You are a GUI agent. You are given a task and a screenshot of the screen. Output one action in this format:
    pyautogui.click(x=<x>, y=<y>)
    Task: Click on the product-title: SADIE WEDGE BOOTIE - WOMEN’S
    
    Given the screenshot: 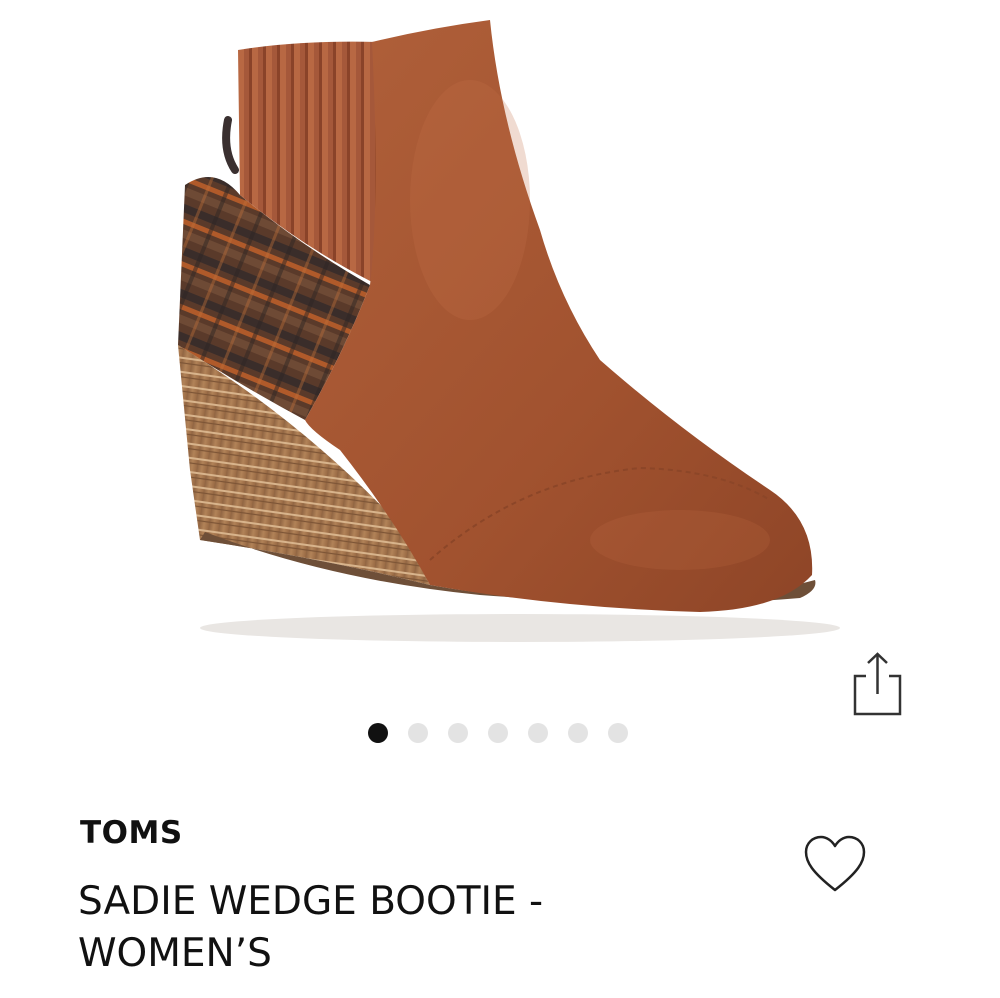 What is the action you would take?
    pyautogui.click(x=311, y=927)
    